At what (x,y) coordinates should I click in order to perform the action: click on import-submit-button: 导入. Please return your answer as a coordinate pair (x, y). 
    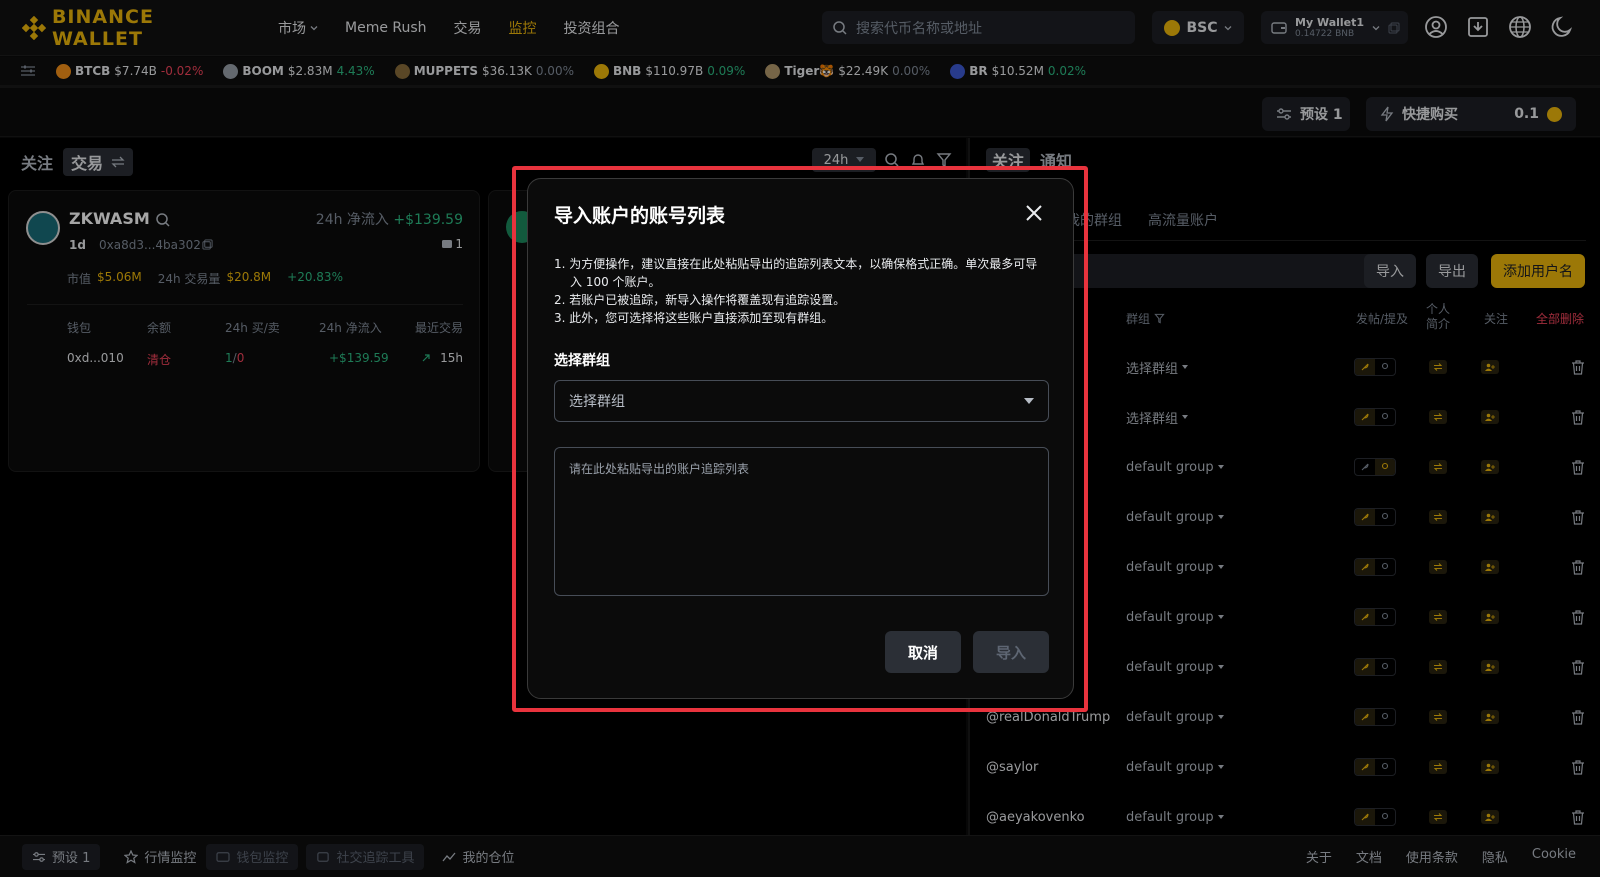
    Looking at the image, I should click on (1011, 652).